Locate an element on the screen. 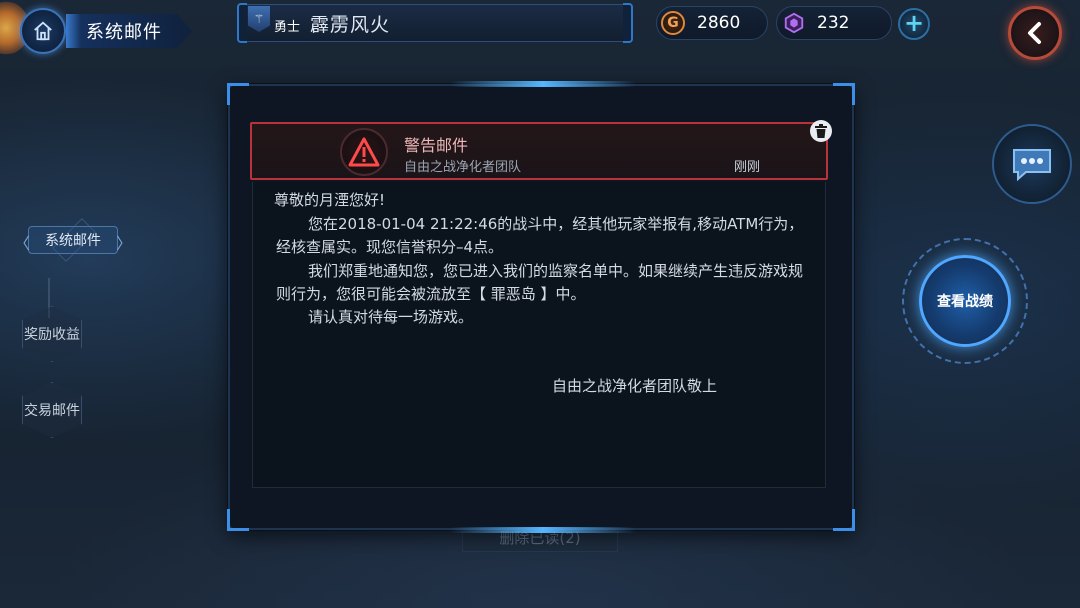 This screenshot has width=1080, height=608. sidebar-item-rewards: 奖励收益 is located at coordinates (52, 334).